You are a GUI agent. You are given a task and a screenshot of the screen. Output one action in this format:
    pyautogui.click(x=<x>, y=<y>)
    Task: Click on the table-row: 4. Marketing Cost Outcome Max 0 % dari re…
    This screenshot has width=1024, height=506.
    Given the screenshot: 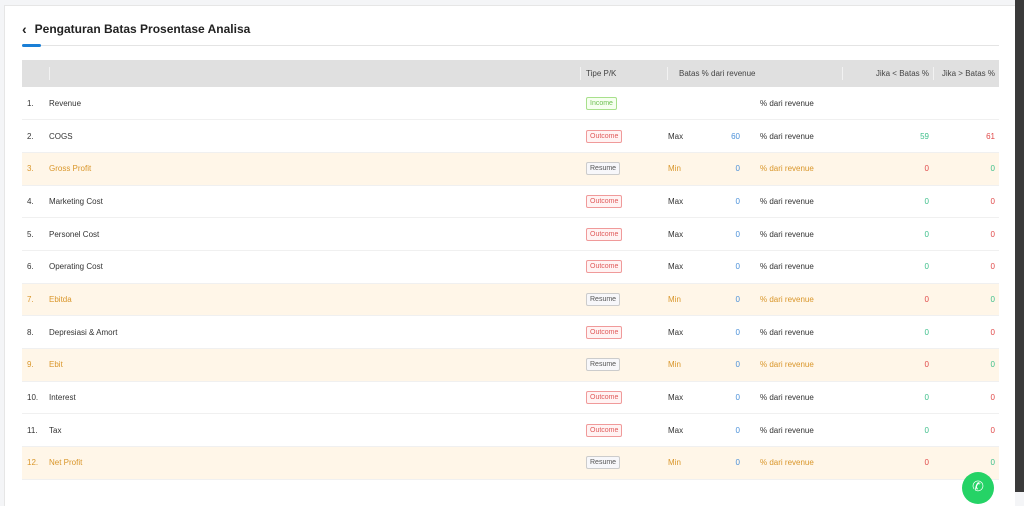 What is the action you would take?
    pyautogui.click(x=510, y=201)
    